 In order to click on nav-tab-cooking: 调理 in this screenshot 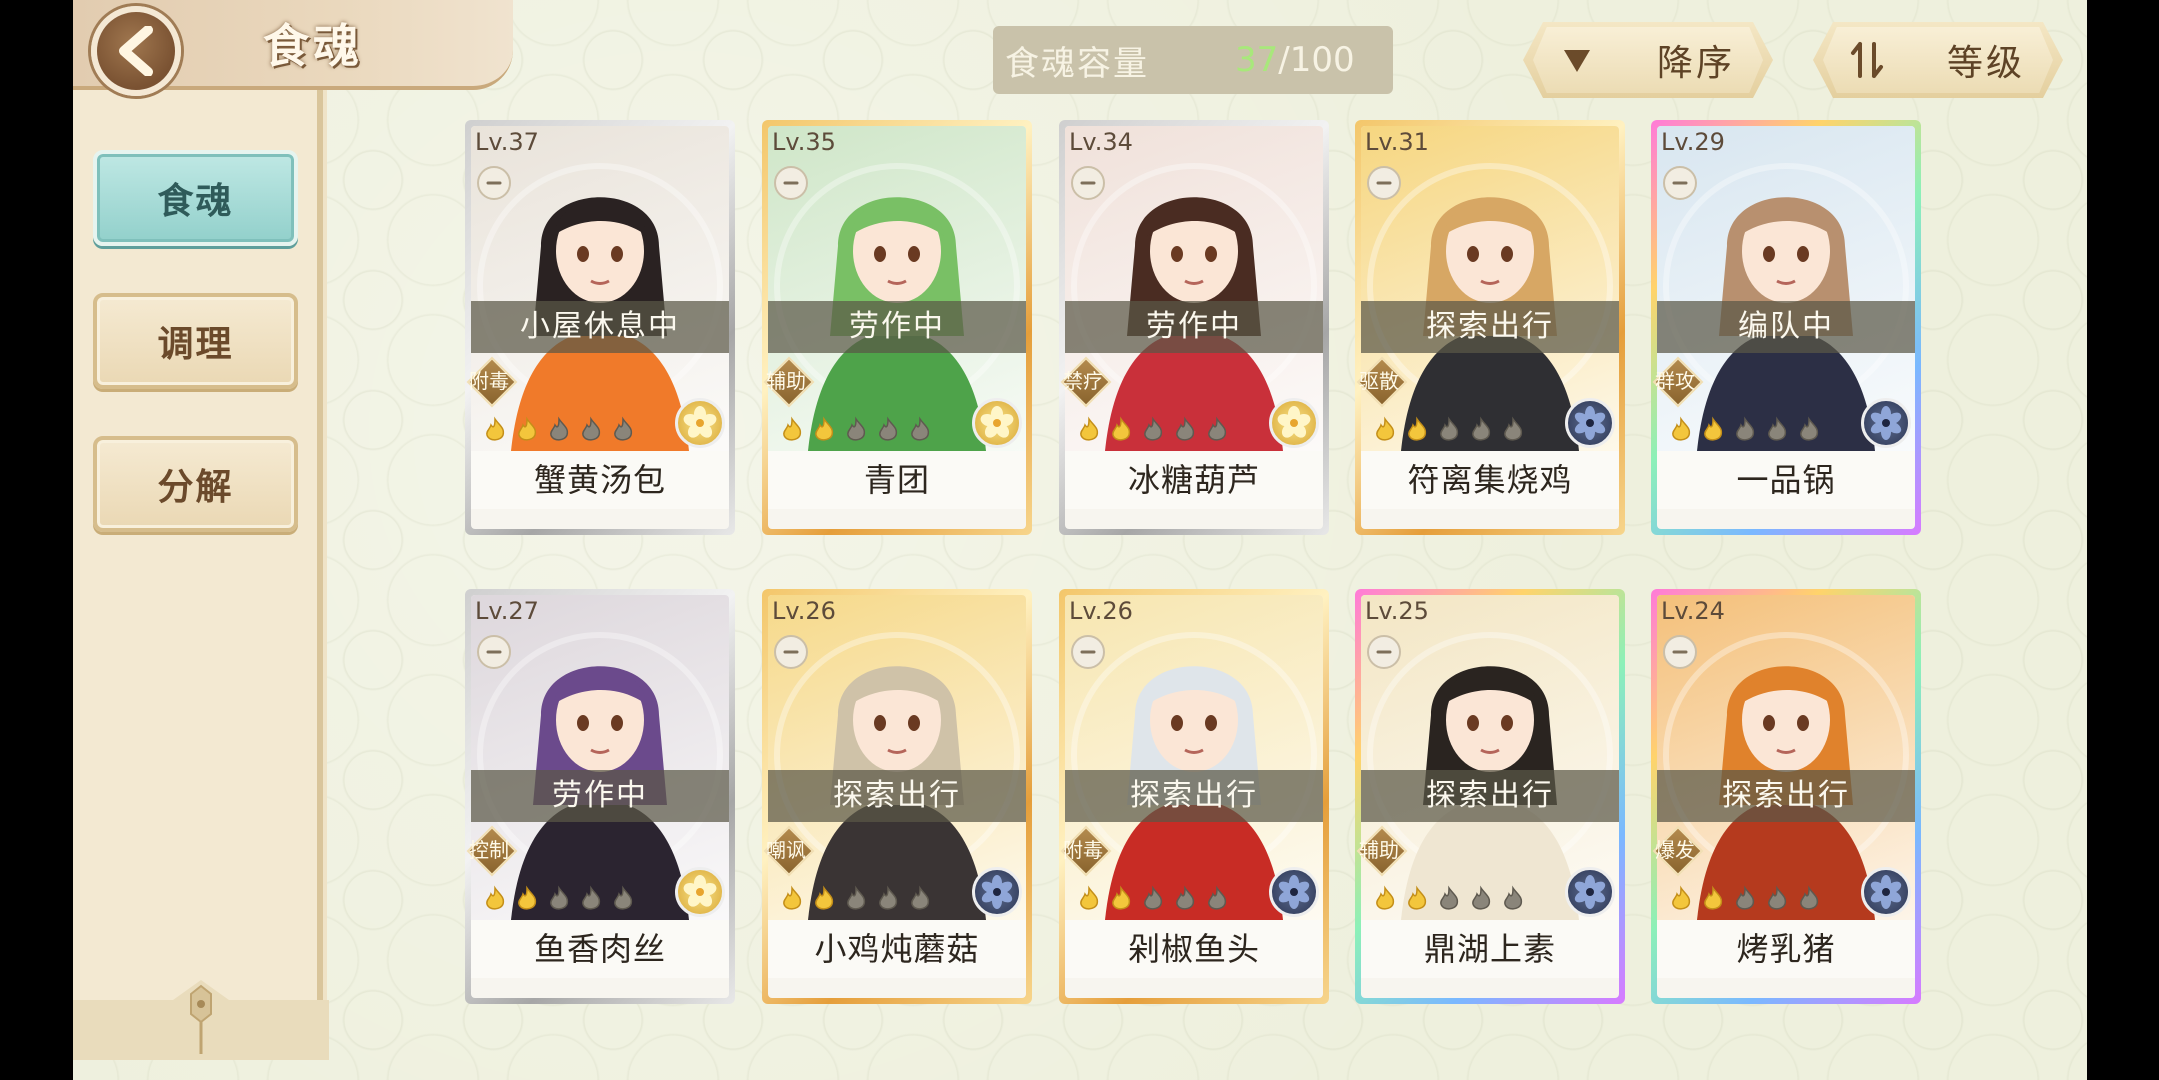, I will do `click(195, 341)`.